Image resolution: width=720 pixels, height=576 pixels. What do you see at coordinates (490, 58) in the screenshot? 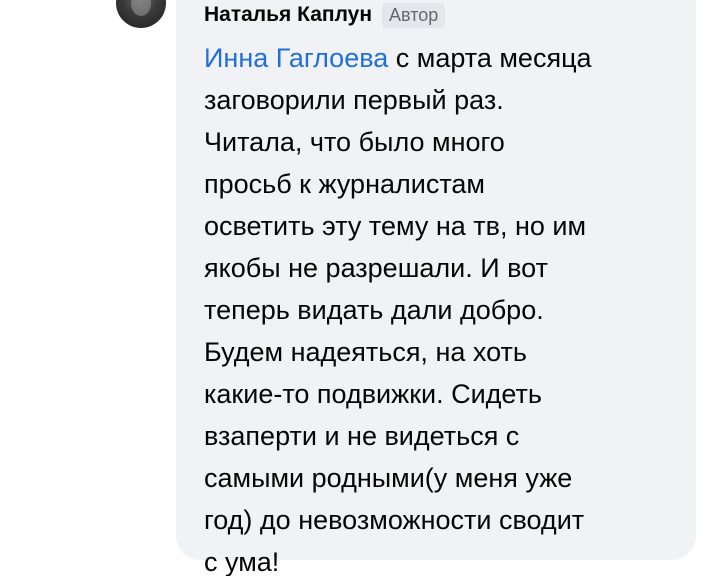
I see `comment-line-text: с марта месяца` at bounding box center [490, 58].